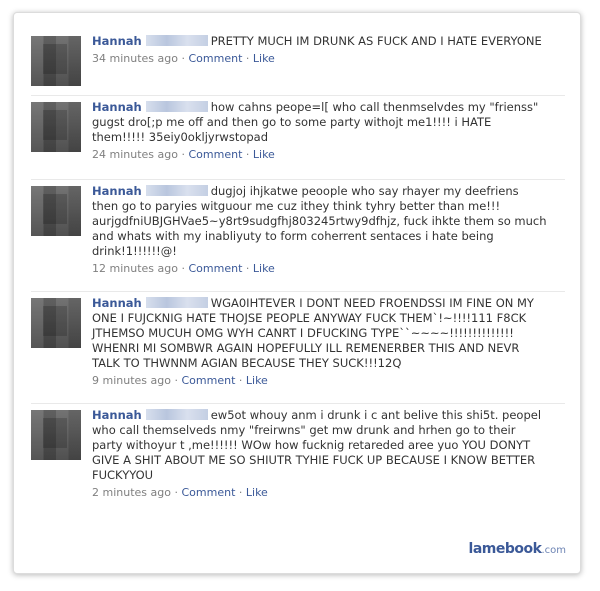 The image size is (600, 591). I want to click on post-timestamp: 24 minutes ago, so click(135, 154).